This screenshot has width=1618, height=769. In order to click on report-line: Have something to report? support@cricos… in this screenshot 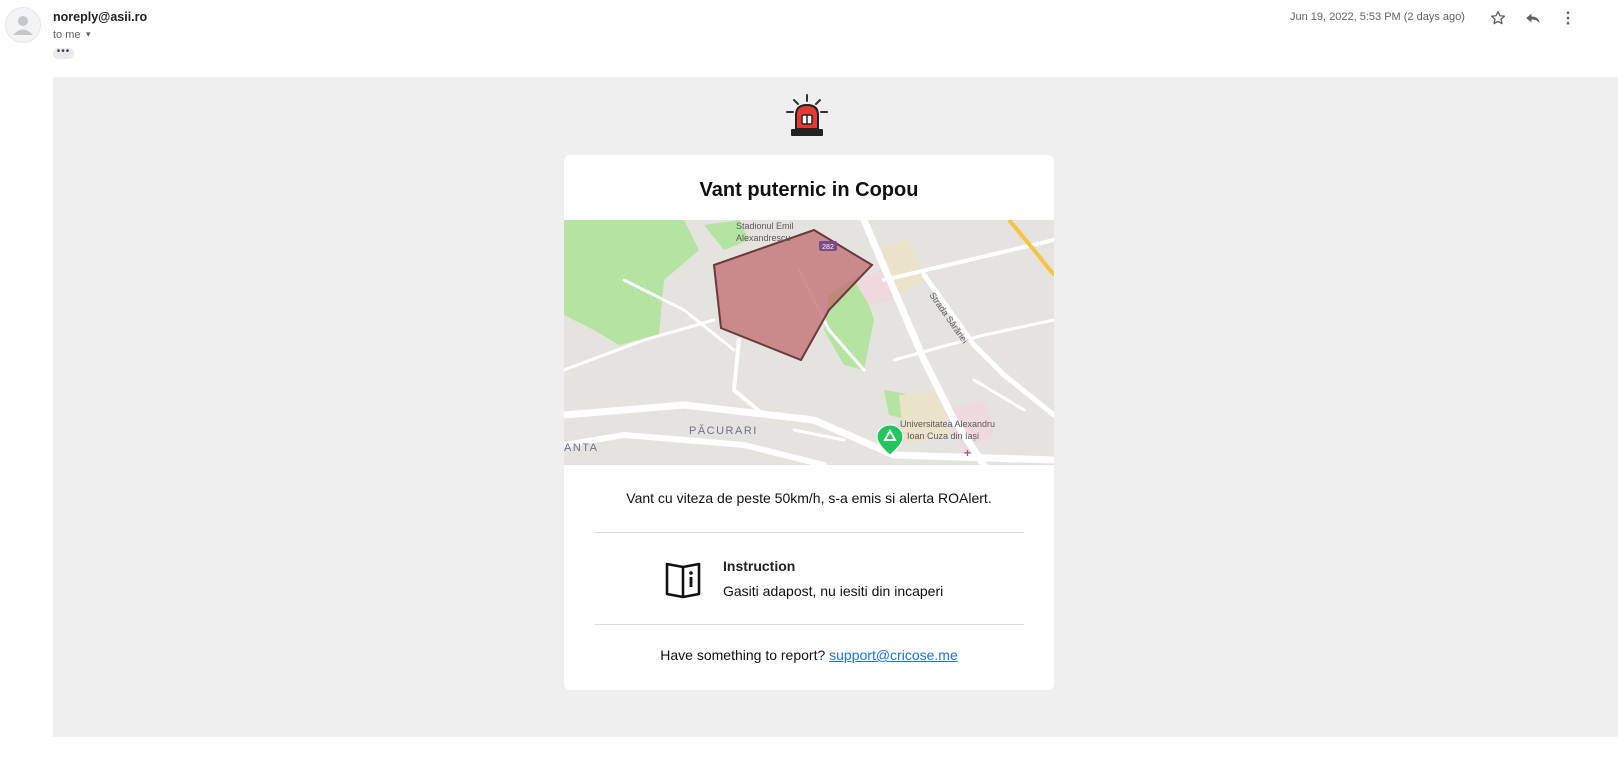, I will do `click(809, 655)`.